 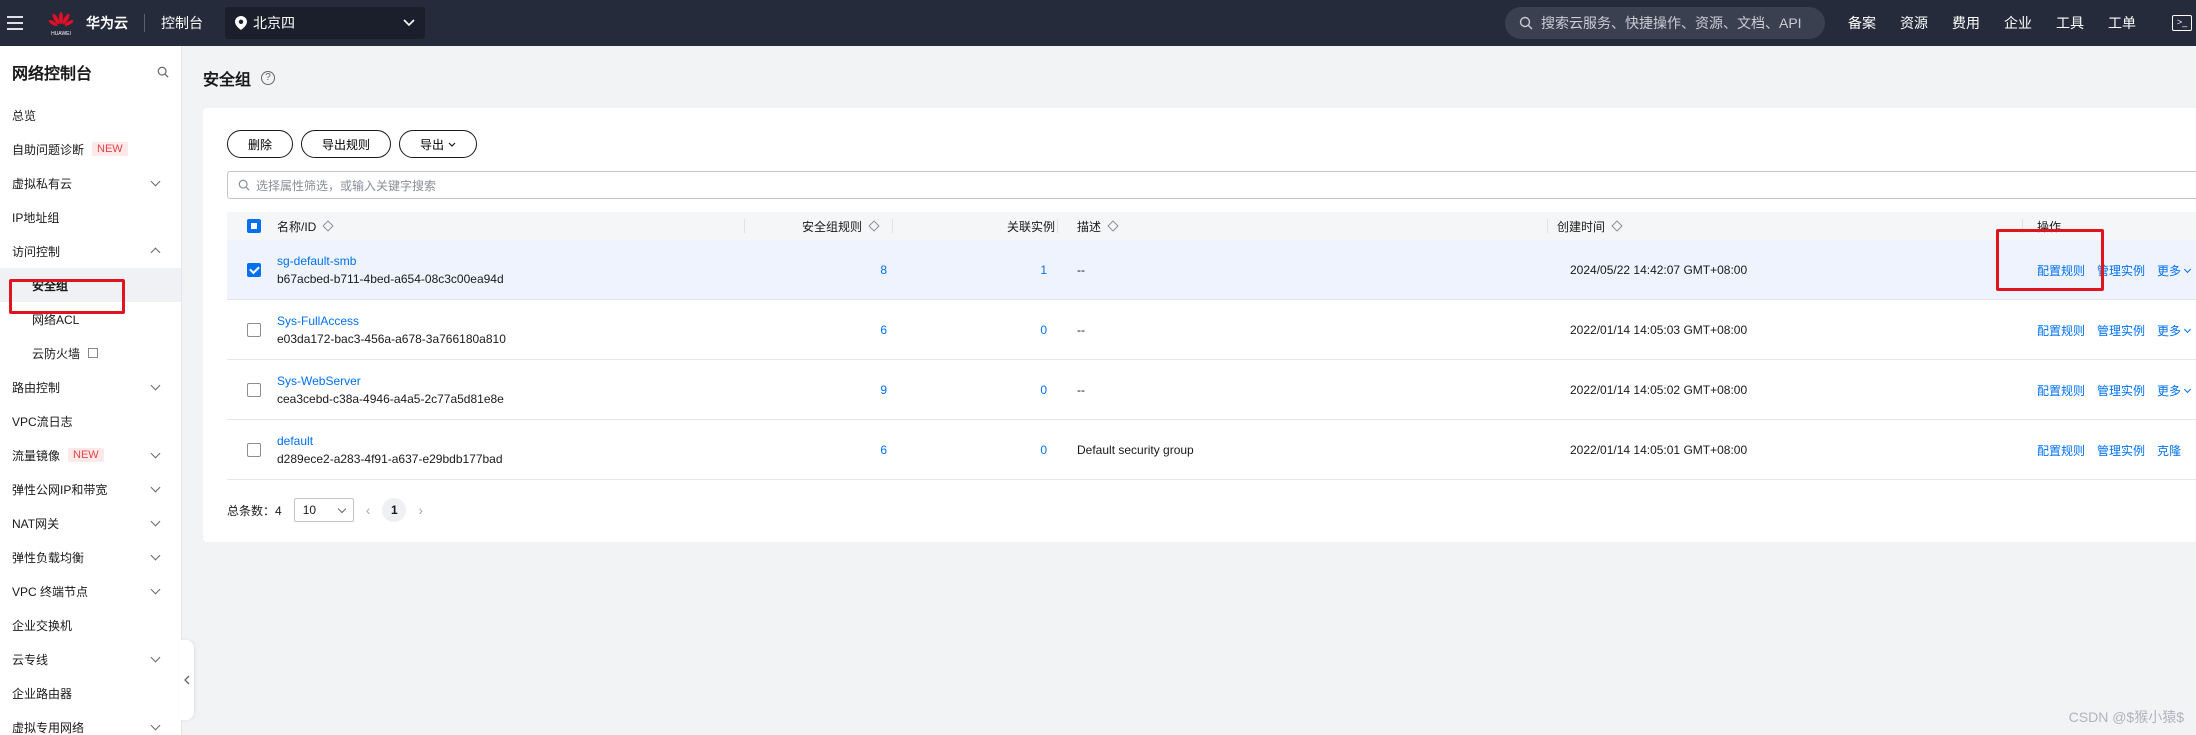 I want to click on divider, so click(x=144, y=23).